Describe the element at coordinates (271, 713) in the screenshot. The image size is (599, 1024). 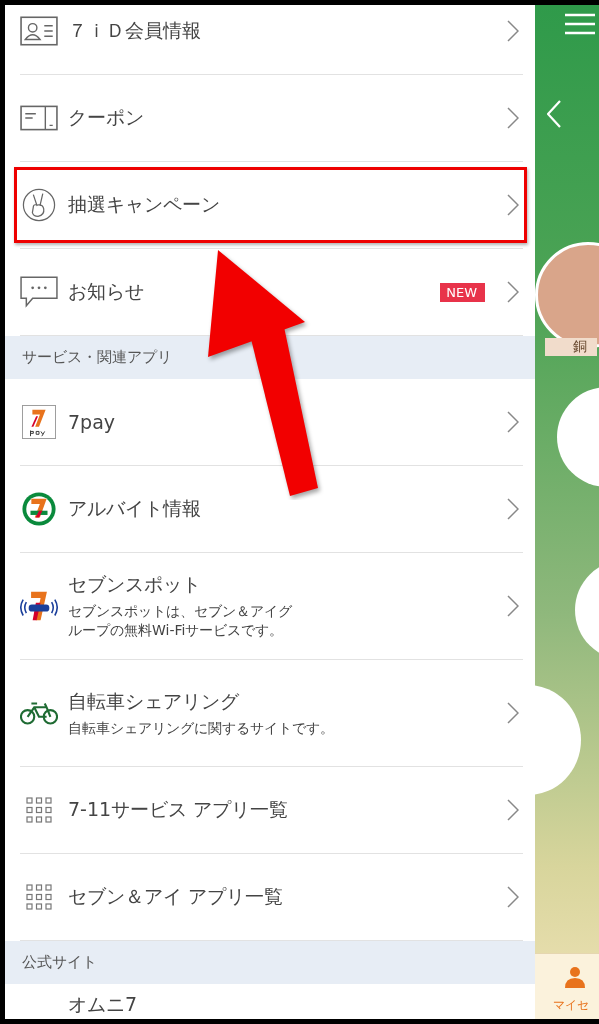
I see `menu-item: 自転車シェアリング 自転車シェアリングに関するサイトです。` at that location.